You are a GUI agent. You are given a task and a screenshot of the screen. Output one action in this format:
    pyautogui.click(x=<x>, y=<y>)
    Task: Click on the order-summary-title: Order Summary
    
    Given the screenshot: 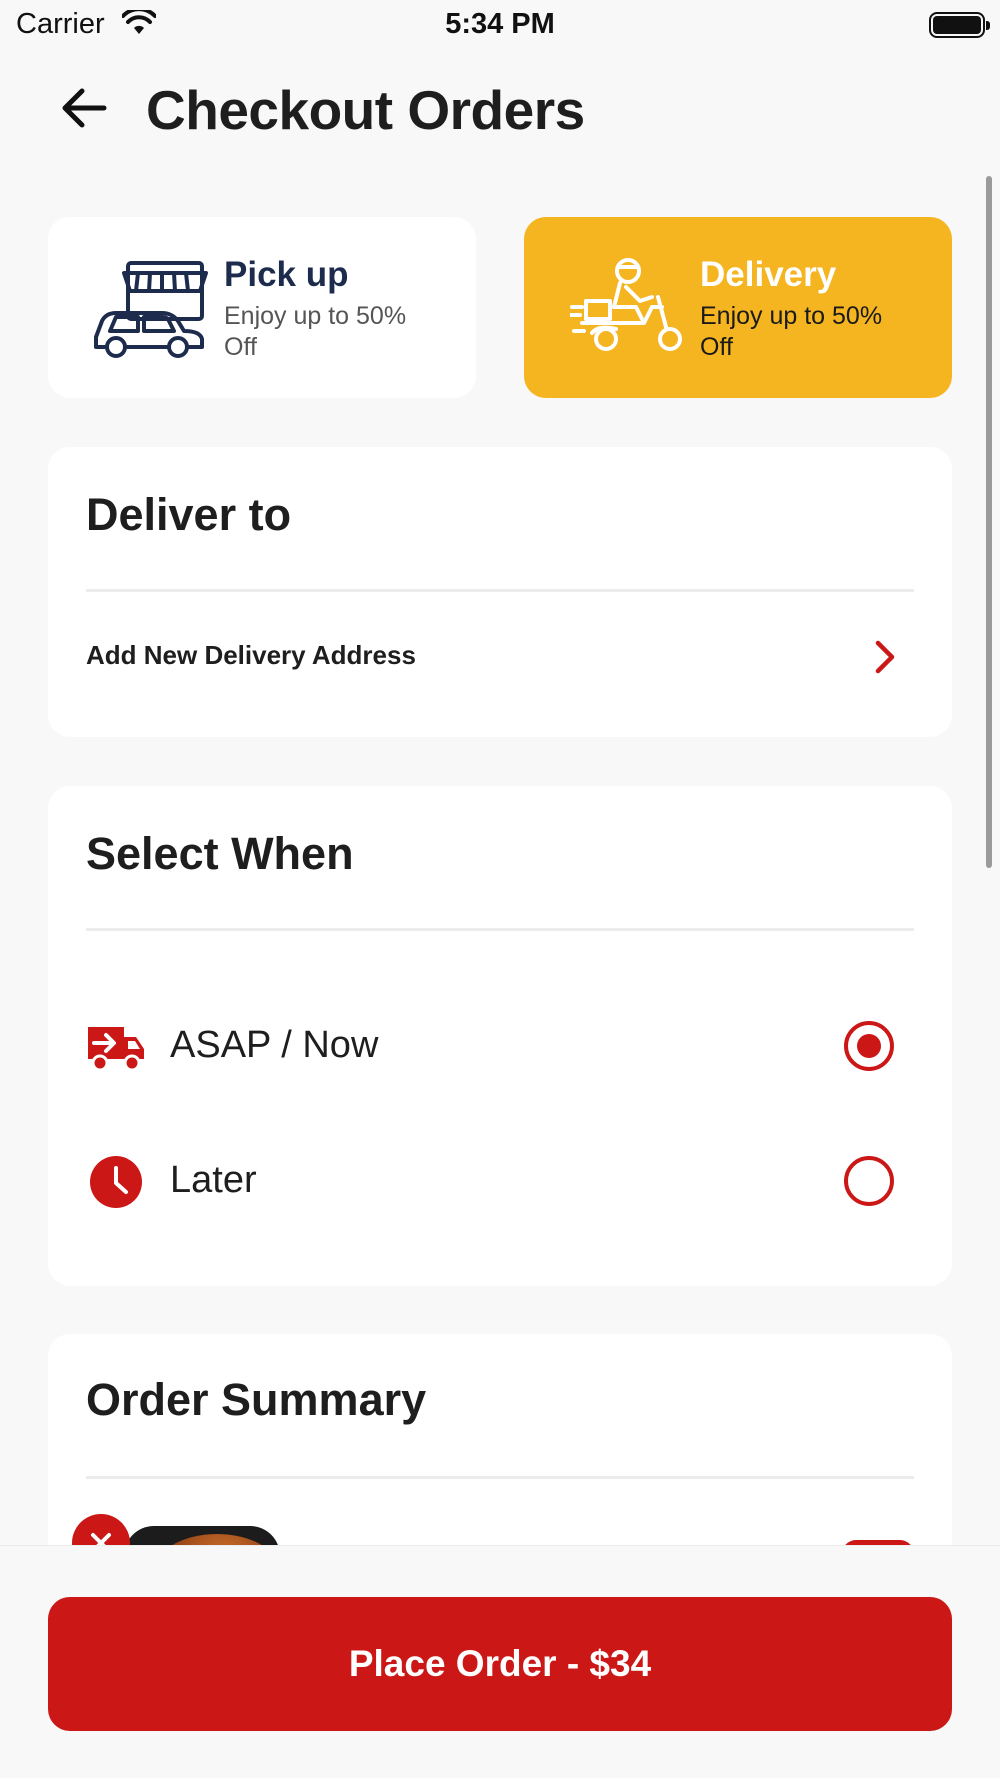 What is the action you would take?
    pyautogui.click(x=256, y=1399)
    